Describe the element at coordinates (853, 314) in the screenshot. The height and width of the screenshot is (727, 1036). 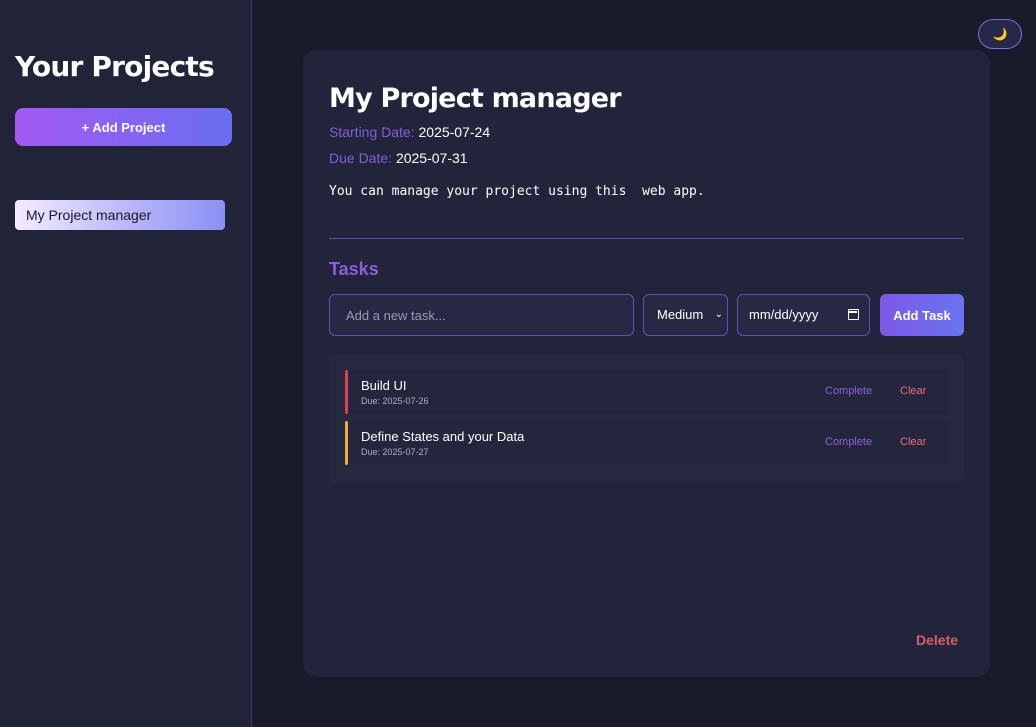
I see `calendar-icon` at that location.